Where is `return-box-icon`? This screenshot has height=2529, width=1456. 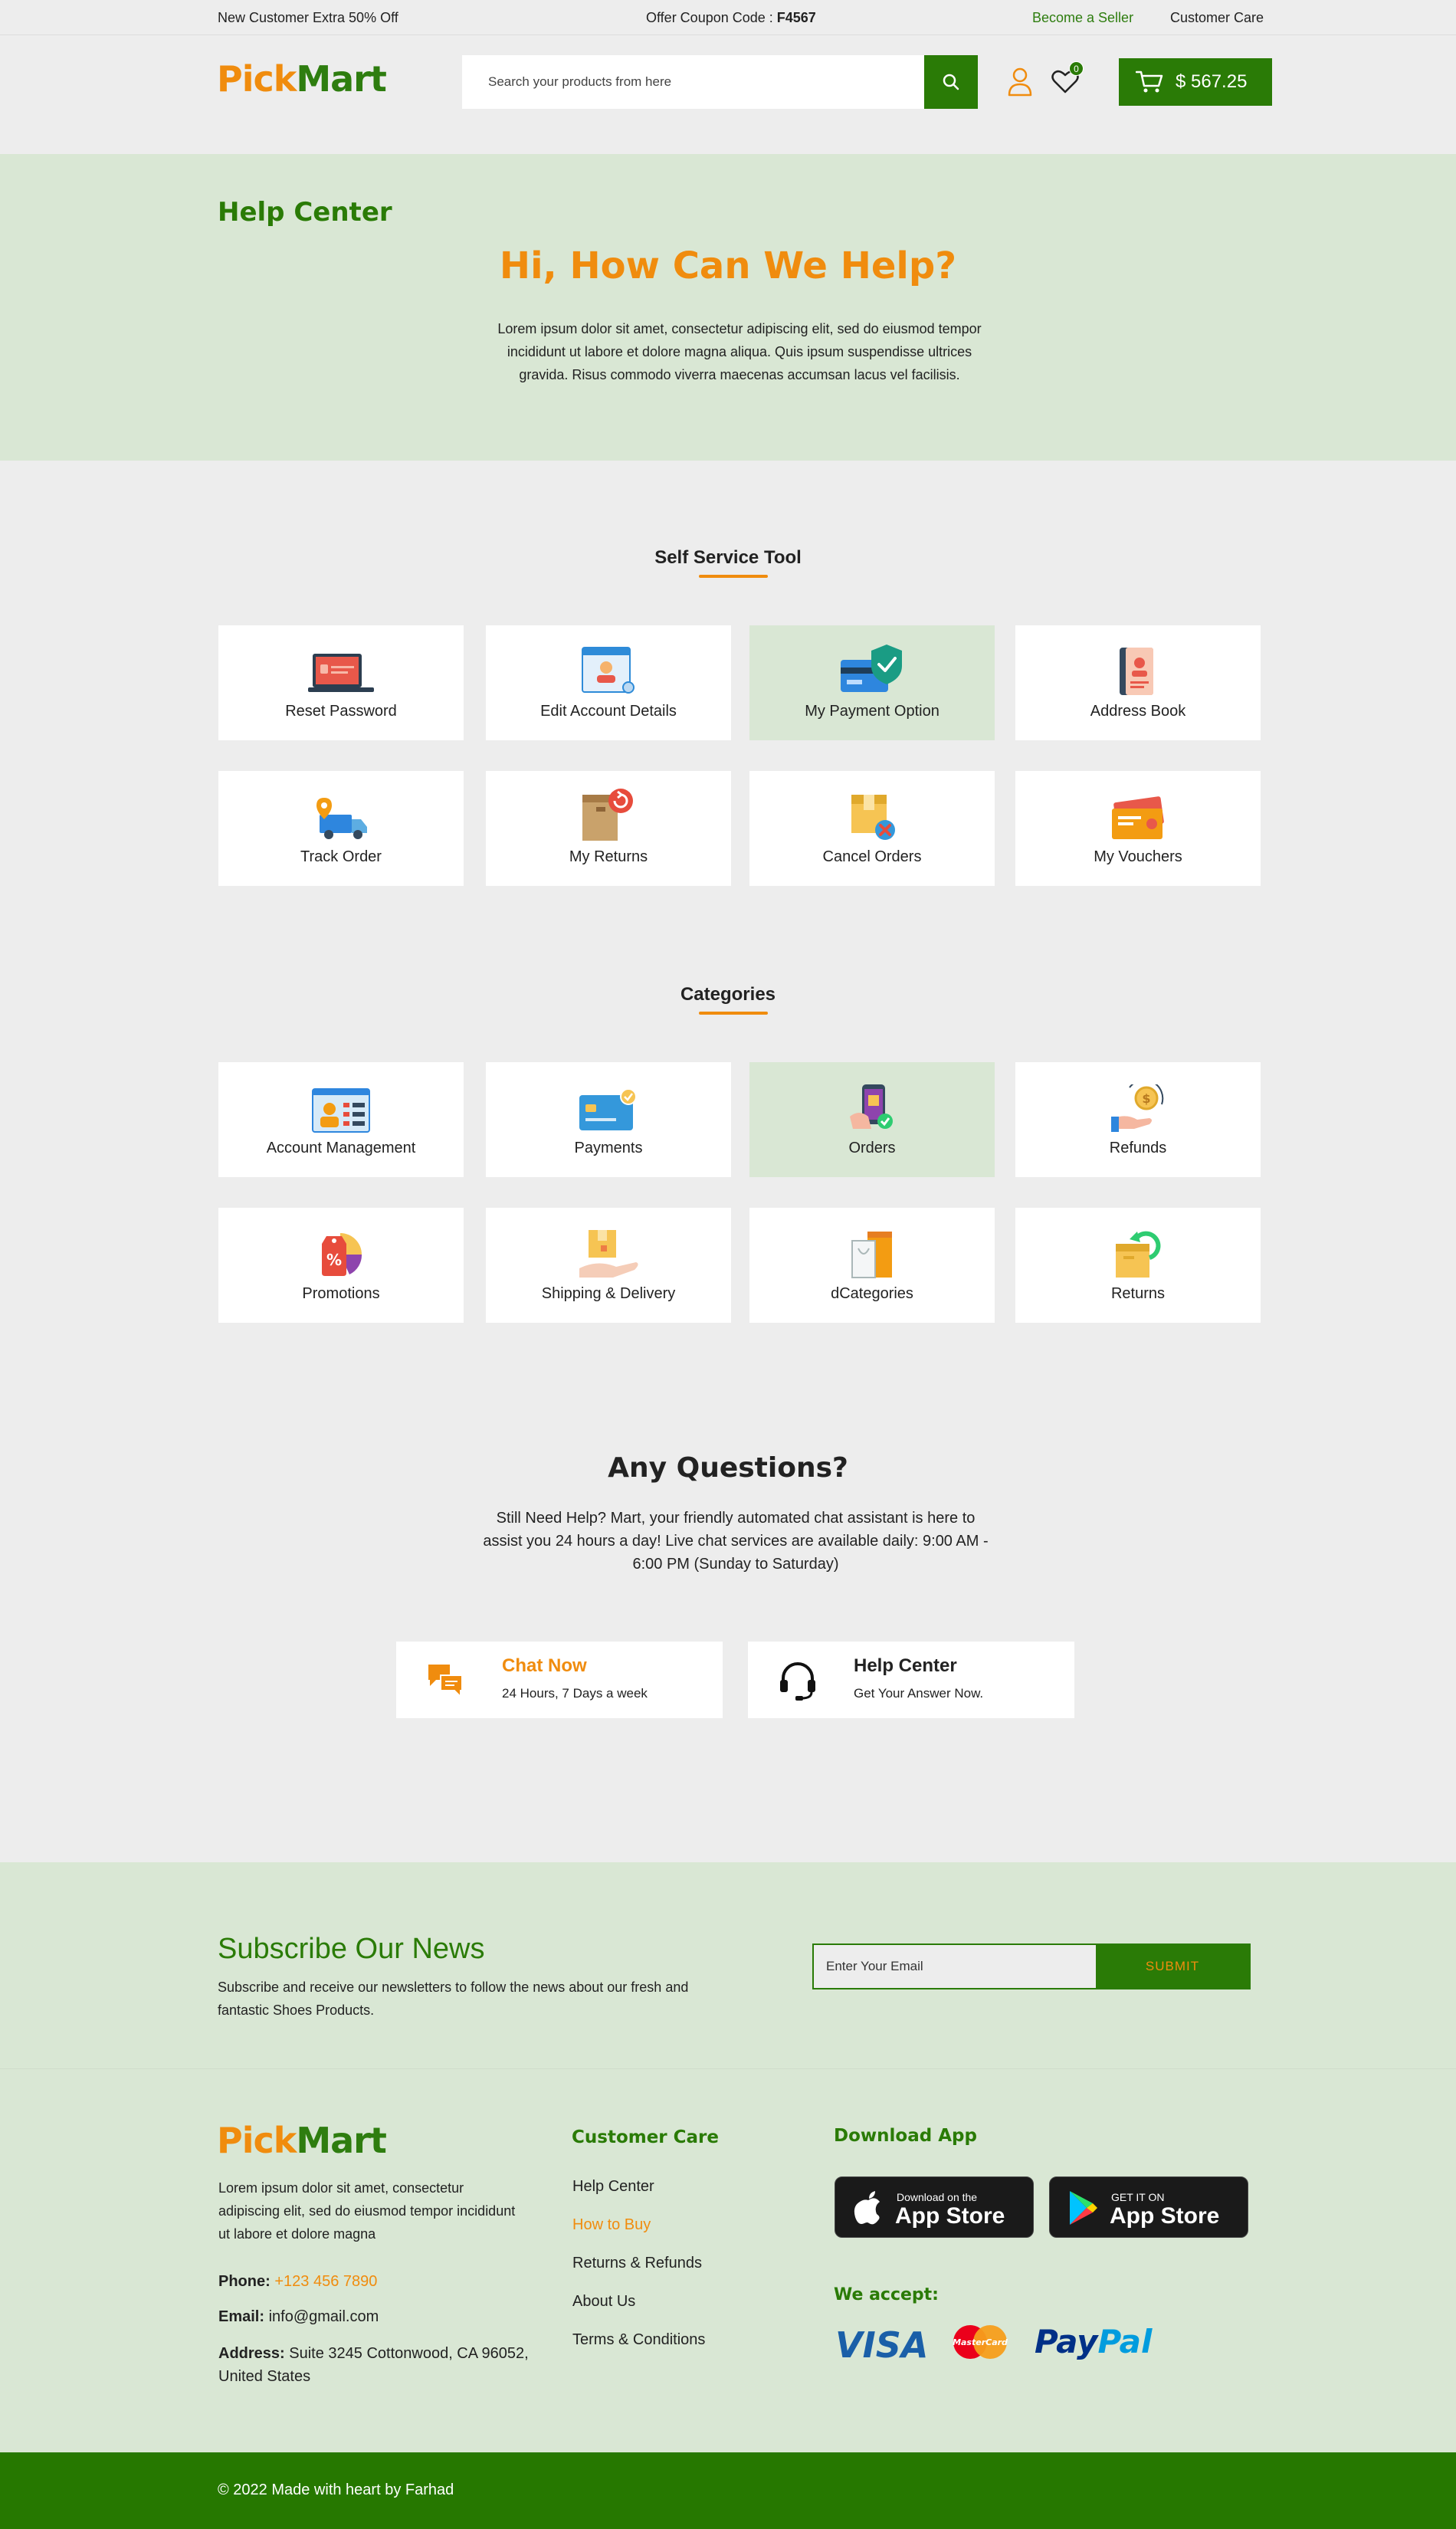
return-box-icon is located at coordinates (607, 815).